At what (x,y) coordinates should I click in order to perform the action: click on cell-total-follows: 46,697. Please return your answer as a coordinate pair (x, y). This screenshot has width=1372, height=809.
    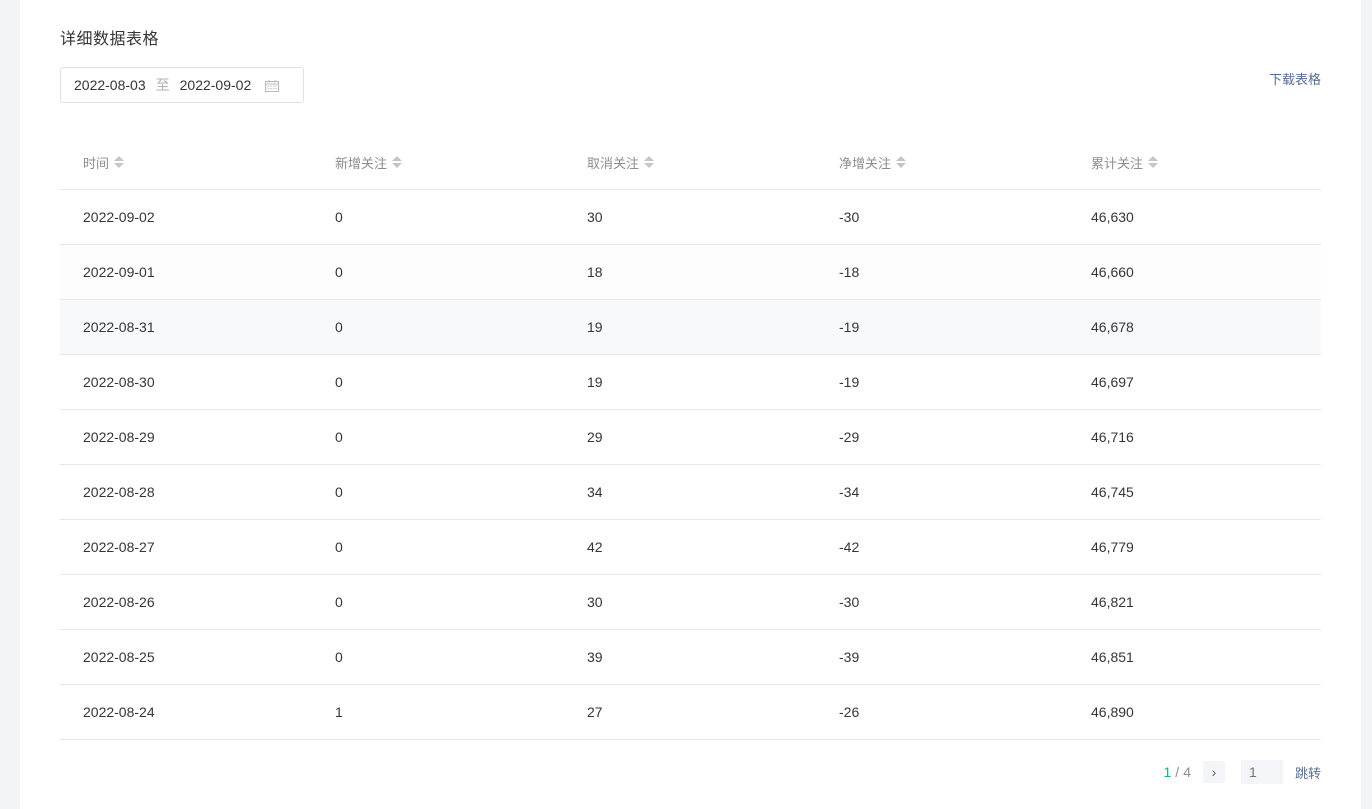
    Looking at the image, I should click on (1112, 382).